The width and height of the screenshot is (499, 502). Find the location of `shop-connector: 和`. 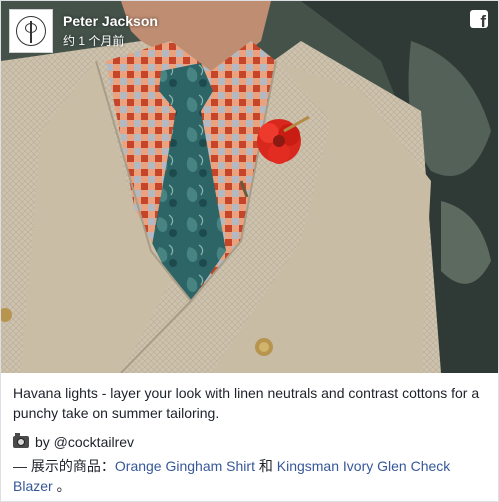

shop-connector: 和 is located at coordinates (265, 466).